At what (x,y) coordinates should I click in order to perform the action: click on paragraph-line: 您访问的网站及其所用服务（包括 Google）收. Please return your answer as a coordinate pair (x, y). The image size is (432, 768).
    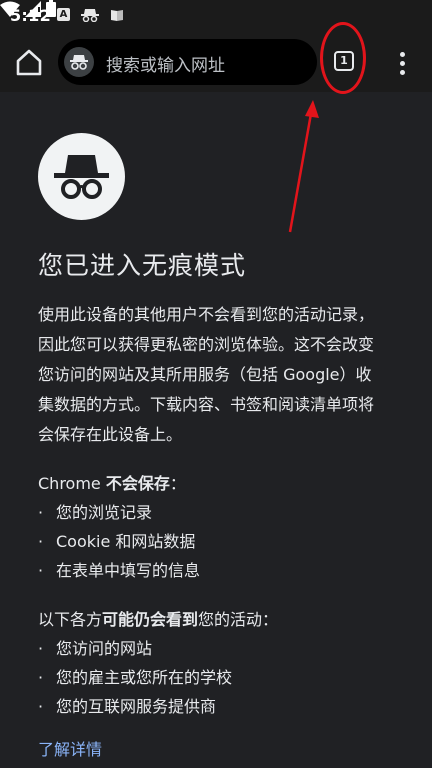
    Looking at the image, I should click on (205, 374).